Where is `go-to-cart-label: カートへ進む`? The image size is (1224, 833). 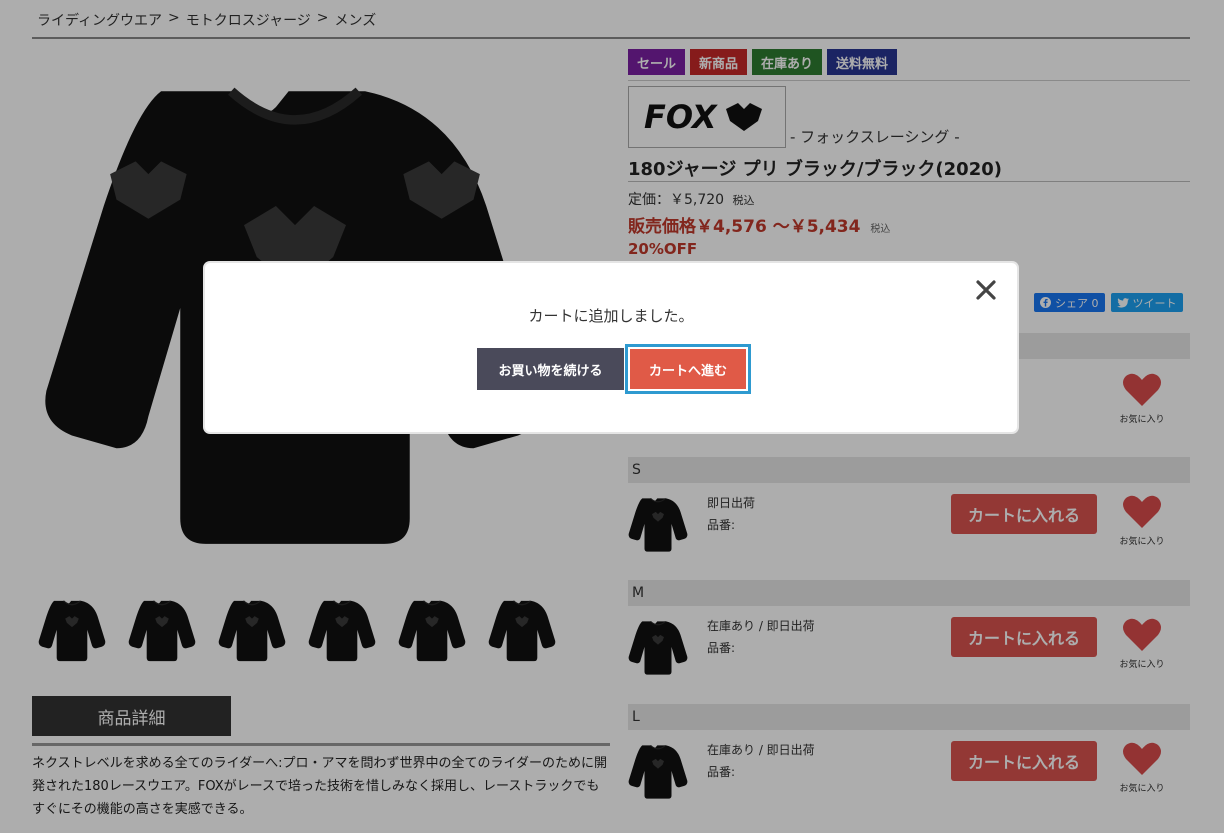
go-to-cart-label: カートへ進む is located at coordinates (688, 369).